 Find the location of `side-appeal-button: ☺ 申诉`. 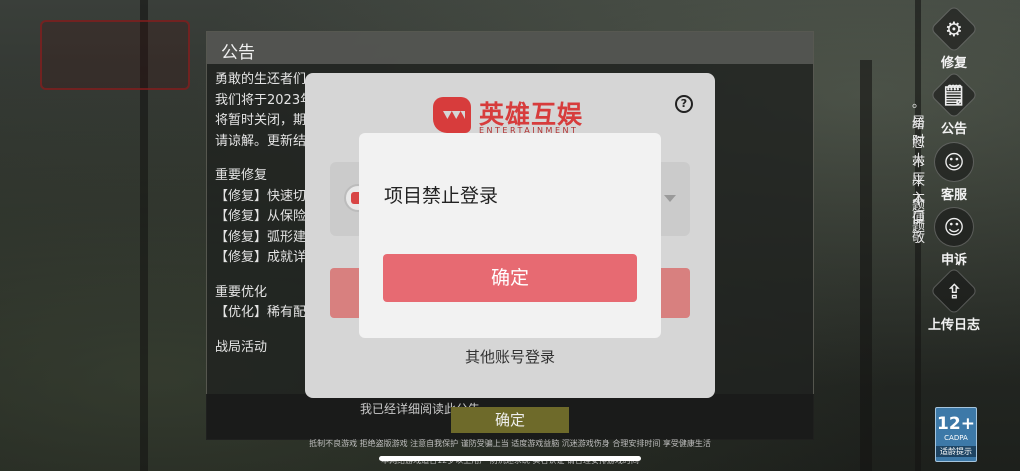

side-appeal-button: ☺ 申诉 is located at coordinates (954, 237).